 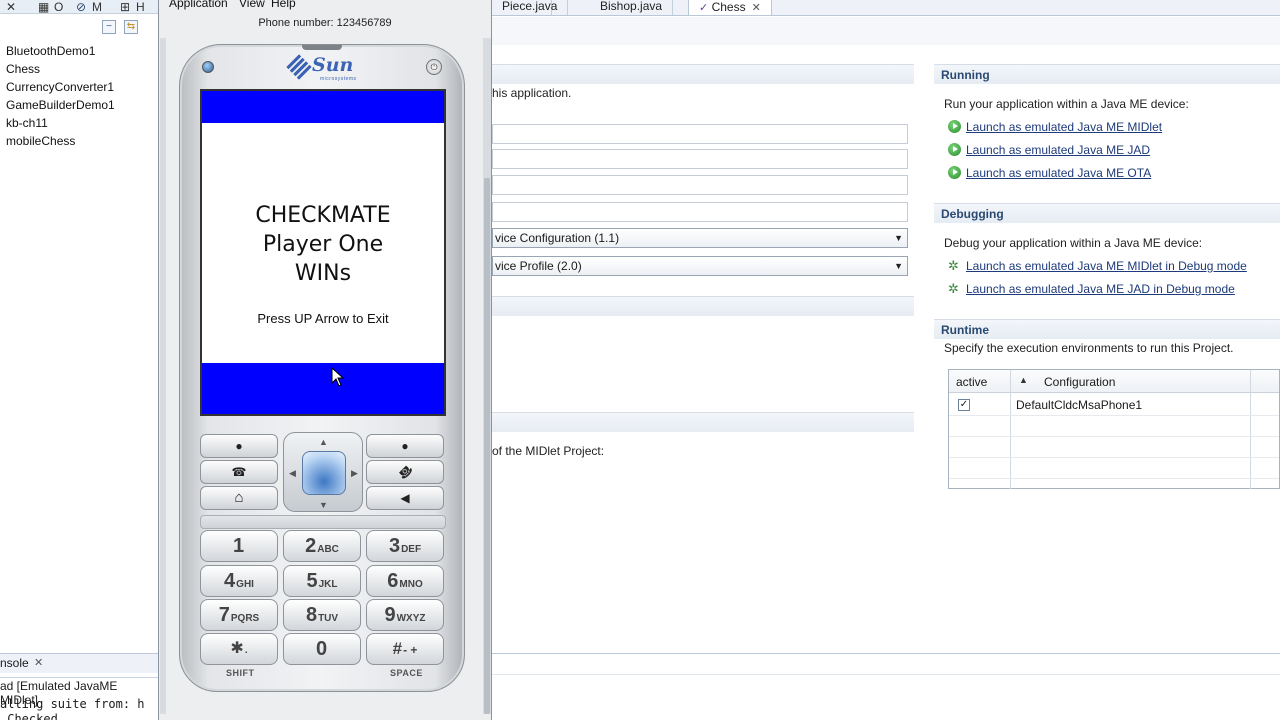 What do you see at coordinates (700, 238) in the screenshot?
I see `configuration-select: vice Configuration (1.1) ▼` at bounding box center [700, 238].